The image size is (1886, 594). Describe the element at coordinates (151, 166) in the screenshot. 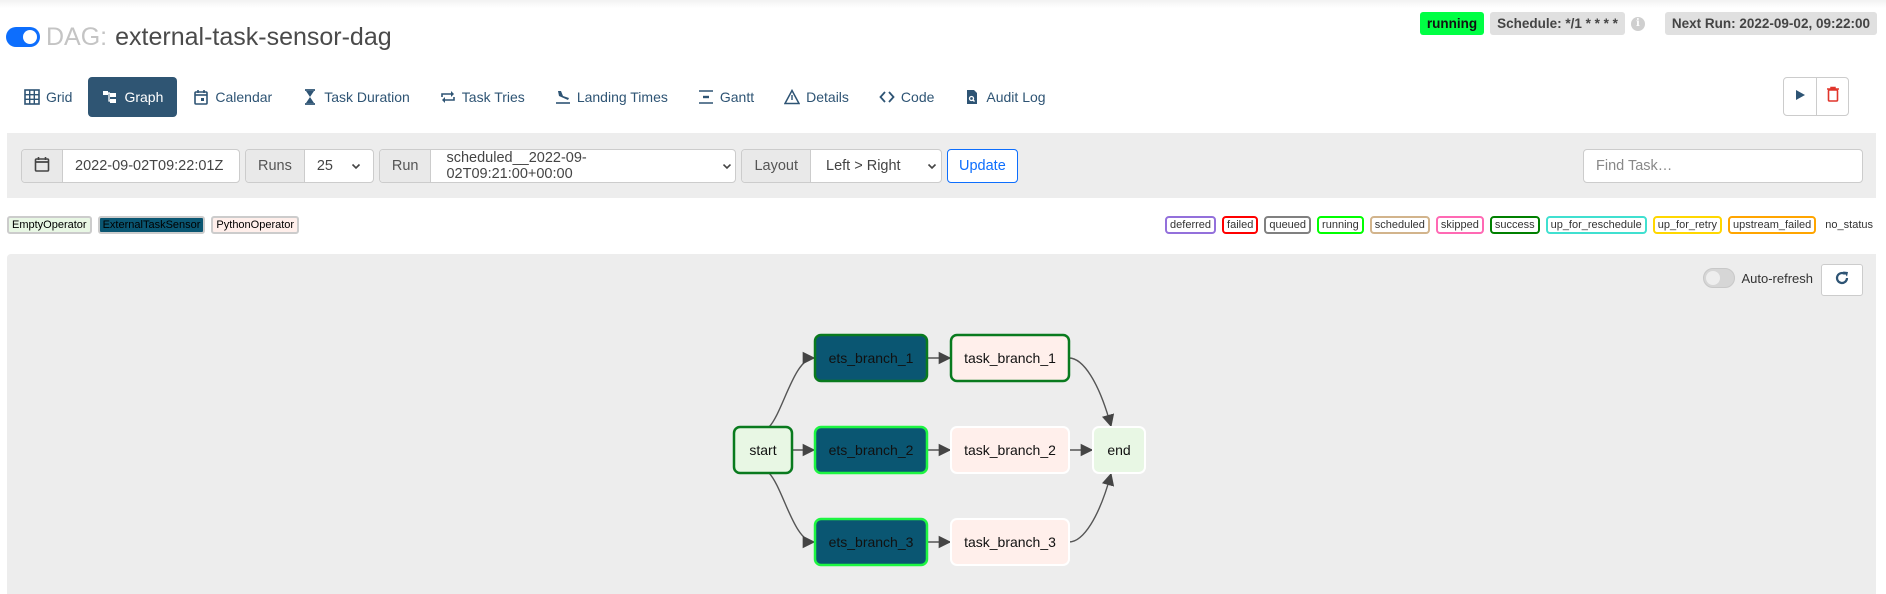

I see `base-date-input: 2022-09-02T09:22:01Z` at that location.